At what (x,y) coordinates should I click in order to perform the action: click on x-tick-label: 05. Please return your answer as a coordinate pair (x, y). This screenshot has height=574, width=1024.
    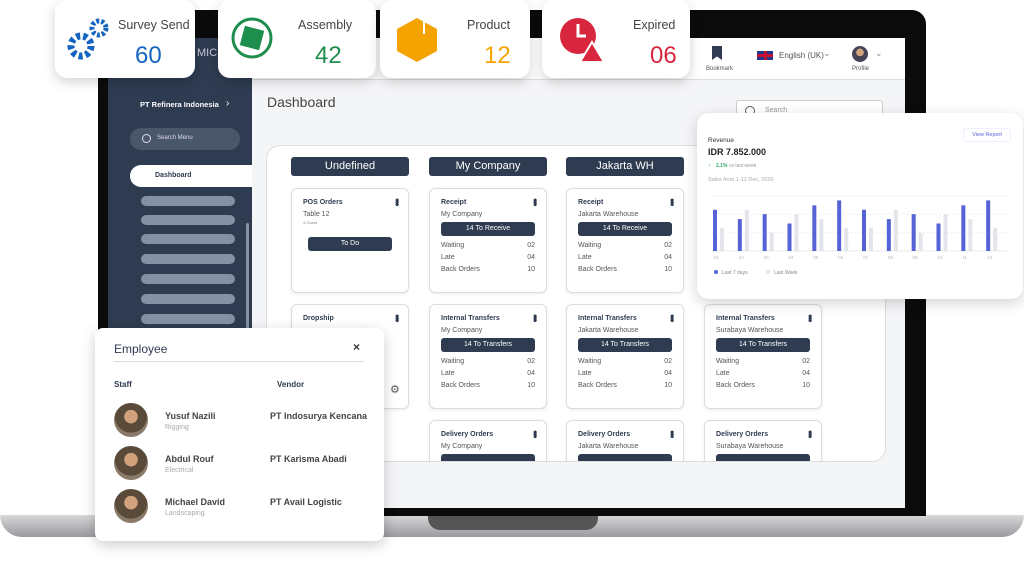
    Looking at the image, I should click on (816, 257).